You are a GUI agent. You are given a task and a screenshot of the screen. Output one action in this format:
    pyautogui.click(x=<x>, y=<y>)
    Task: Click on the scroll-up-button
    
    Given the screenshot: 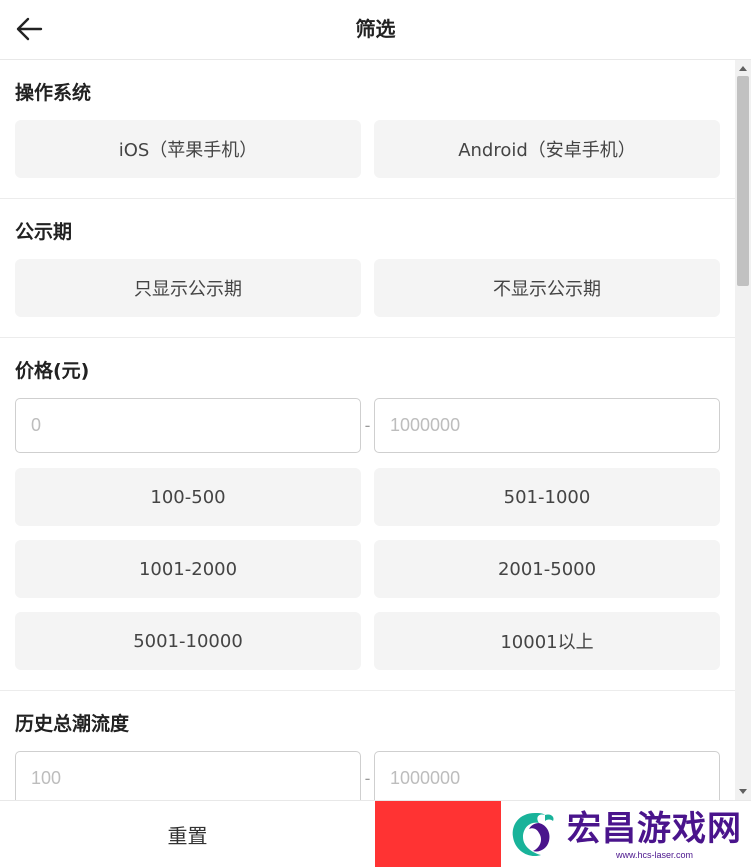 What is the action you would take?
    pyautogui.click(x=743, y=68)
    